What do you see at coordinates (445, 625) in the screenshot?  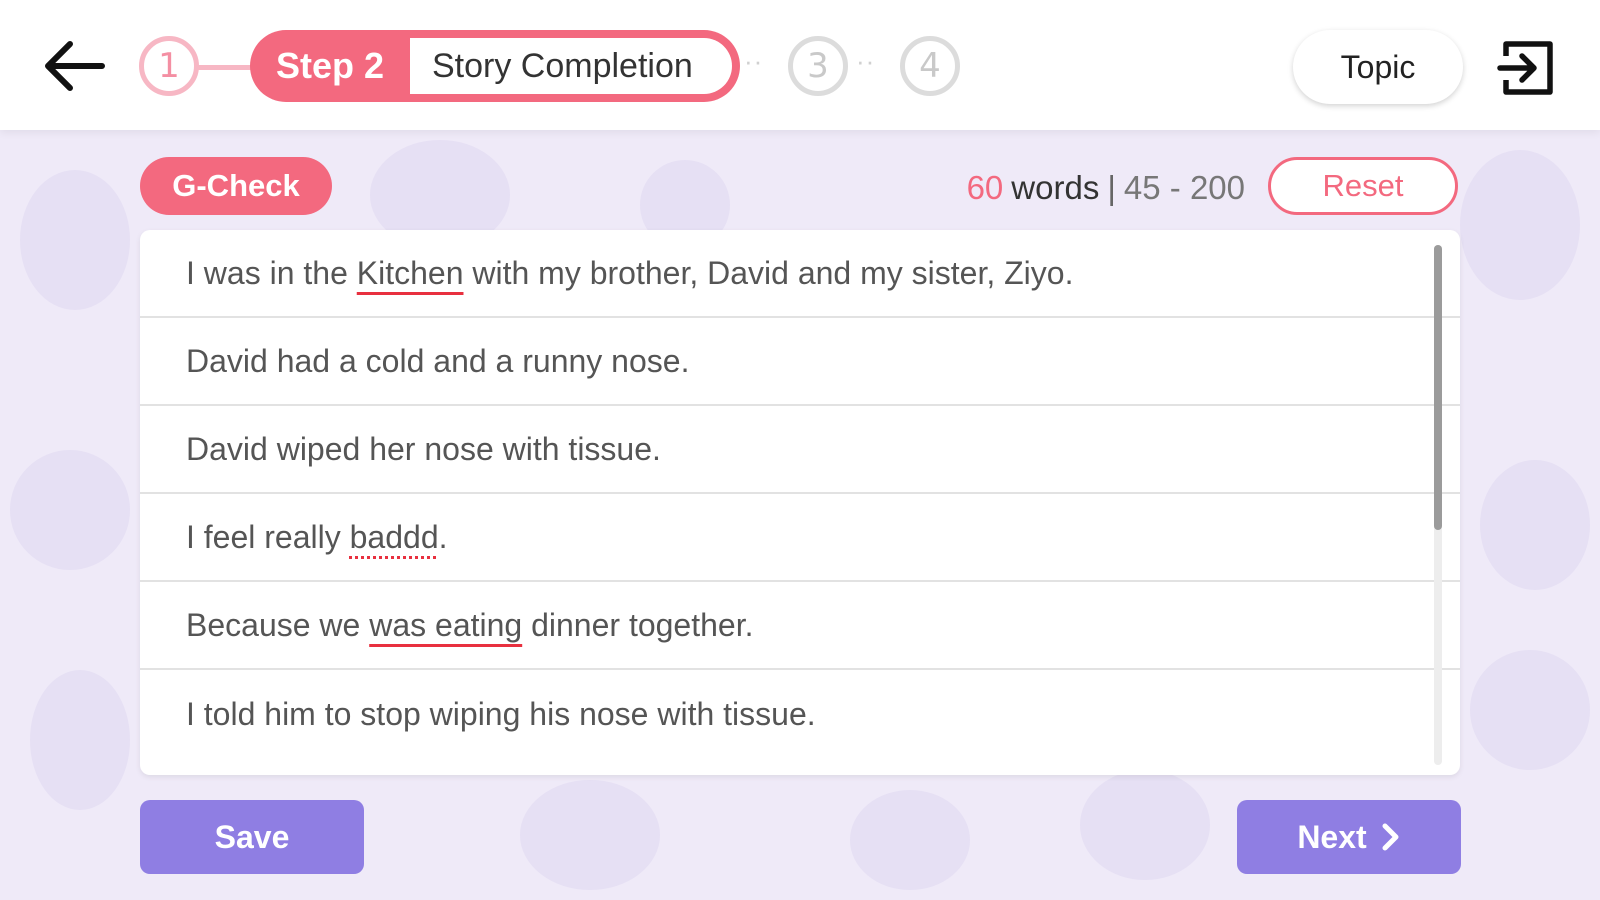 I see `grammar-error-highlight: was eating` at bounding box center [445, 625].